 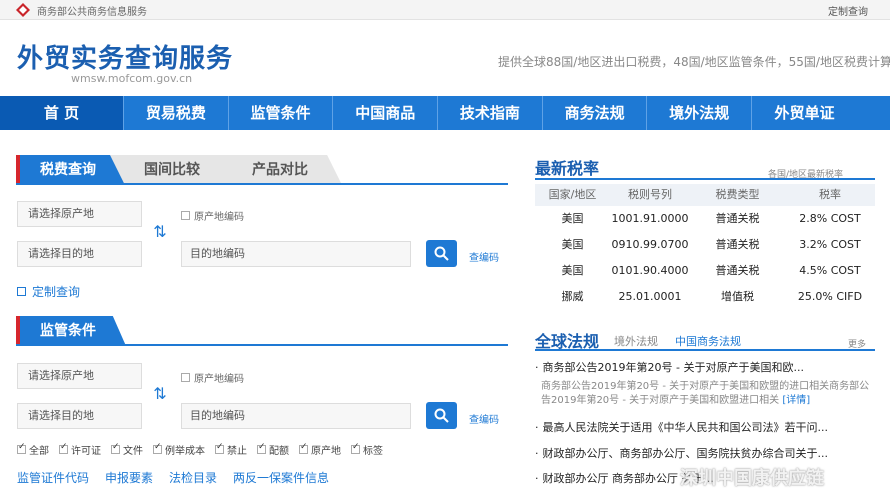 What do you see at coordinates (160, 233) in the screenshot?
I see `swap-icon: ⇅` at bounding box center [160, 233].